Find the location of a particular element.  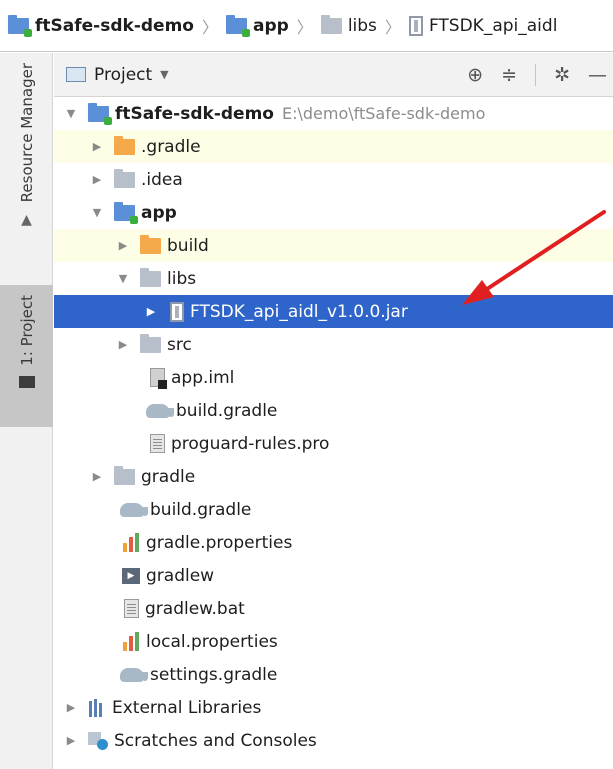

locate-icon: ⊕ is located at coordinates (475, 75).